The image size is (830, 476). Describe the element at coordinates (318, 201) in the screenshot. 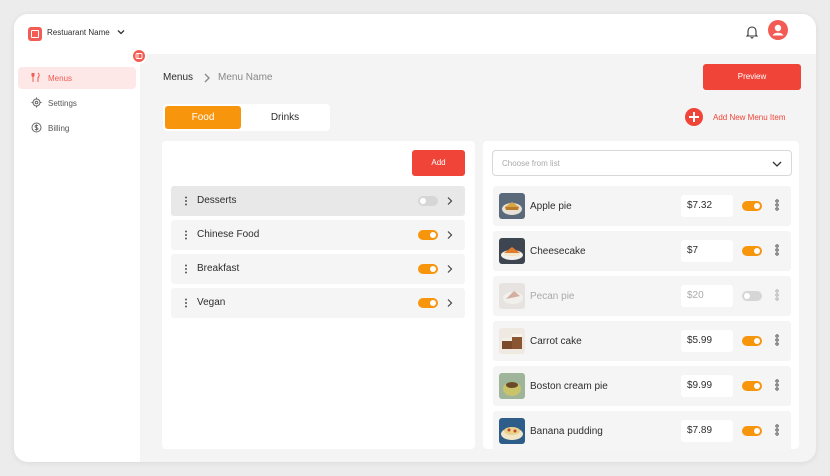

I see `category-row: Desserts` at that location.